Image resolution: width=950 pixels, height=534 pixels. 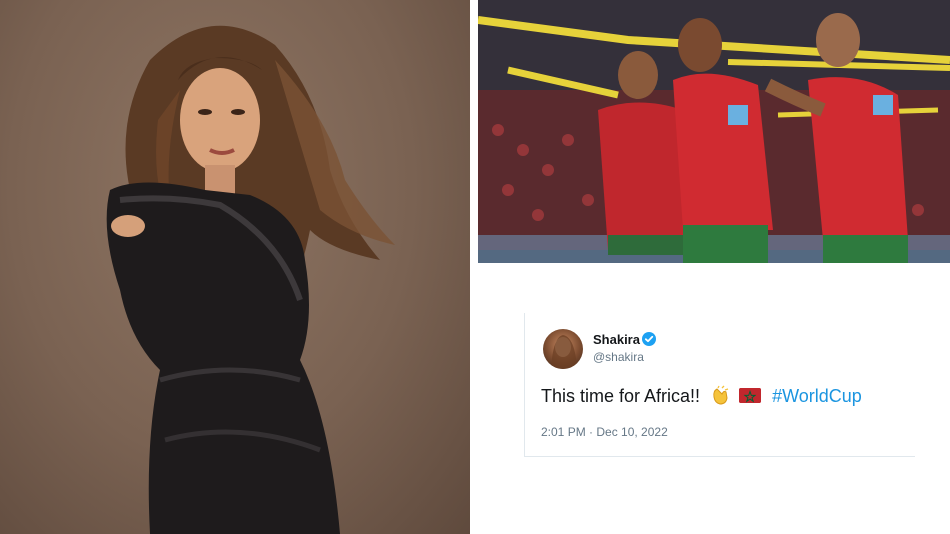 I want to click on tweet-text: This time for Africa!! #WorldCup, so click(x=701, y=396).